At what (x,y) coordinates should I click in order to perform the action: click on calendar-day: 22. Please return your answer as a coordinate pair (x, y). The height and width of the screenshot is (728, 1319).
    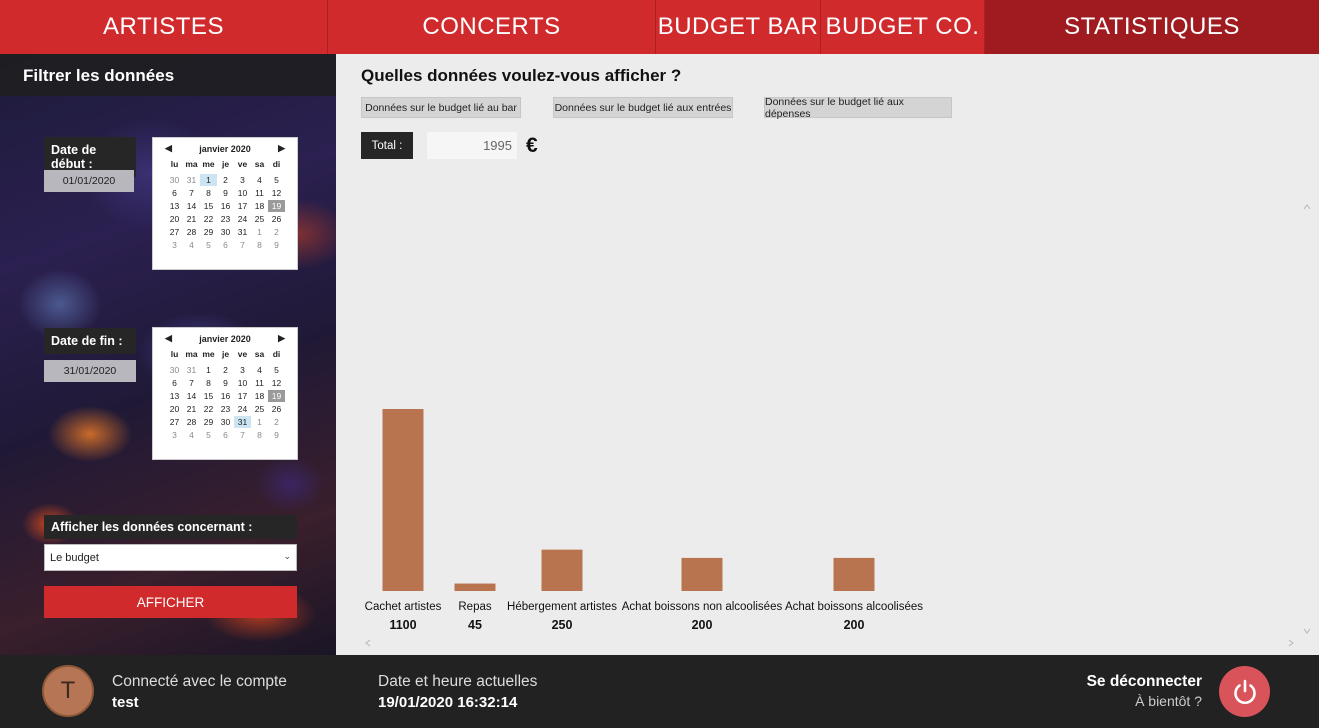
    Looking at the image, I should click on (208, 409).